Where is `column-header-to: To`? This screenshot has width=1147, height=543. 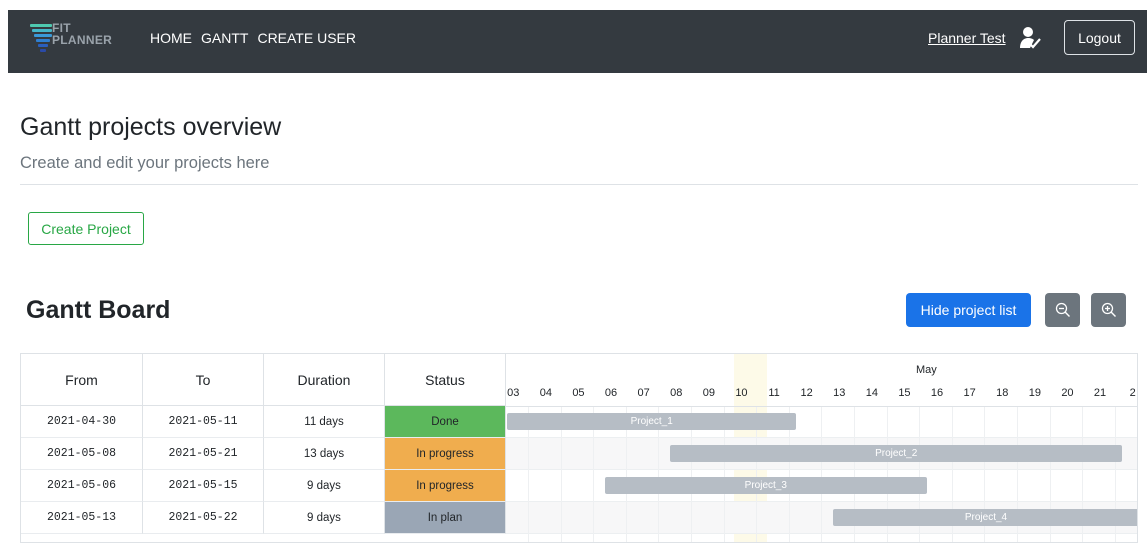
column-header-to: To is located at coordinates (203, 380).